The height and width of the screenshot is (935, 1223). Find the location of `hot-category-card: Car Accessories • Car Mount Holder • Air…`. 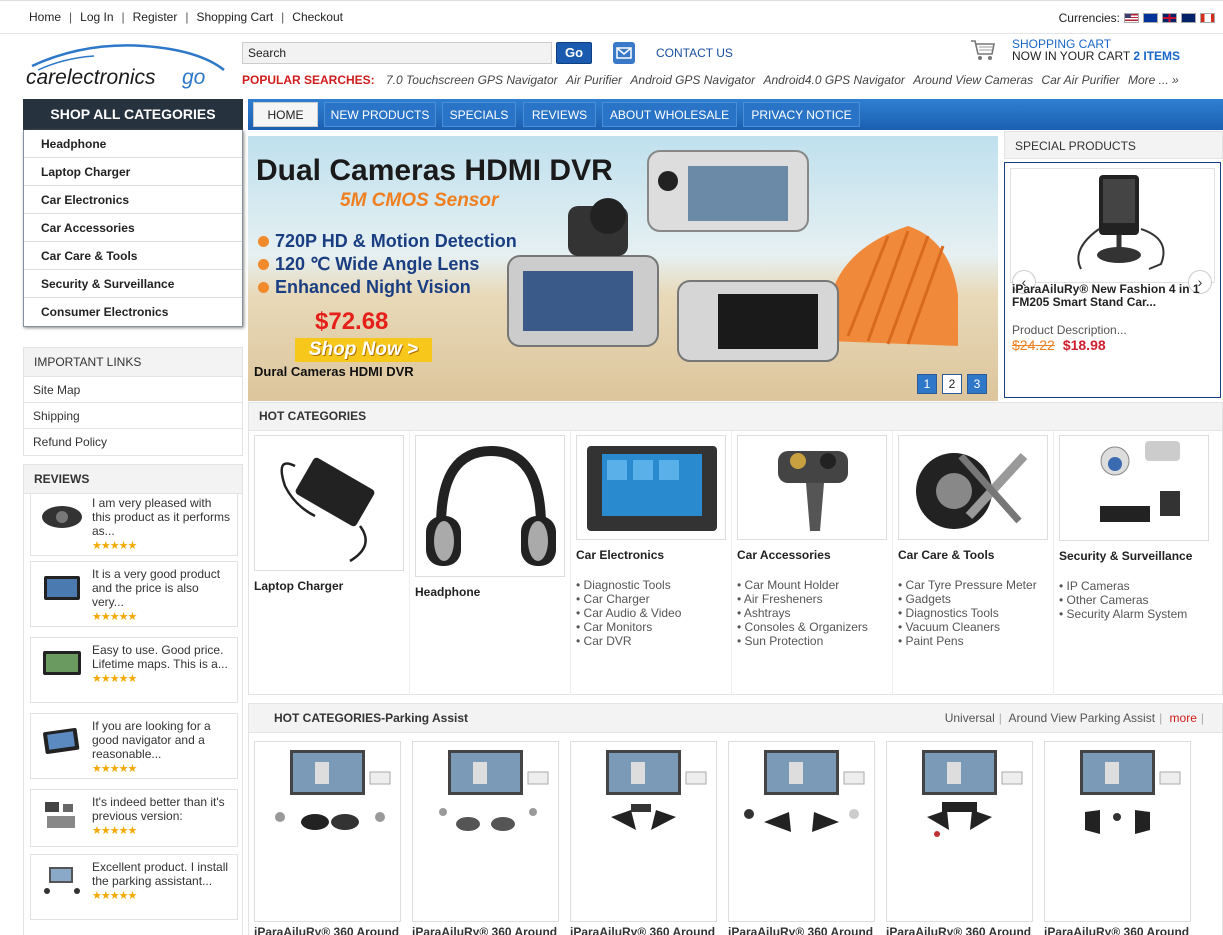

hot-category-card: Car Accessories • Car Mount Holder • Air… is located at coordinates (813, 560).